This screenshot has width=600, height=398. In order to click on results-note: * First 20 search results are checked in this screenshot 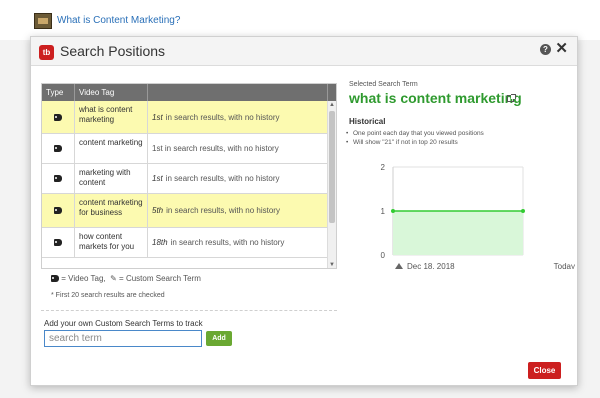, I will do `click(108, 295)`.